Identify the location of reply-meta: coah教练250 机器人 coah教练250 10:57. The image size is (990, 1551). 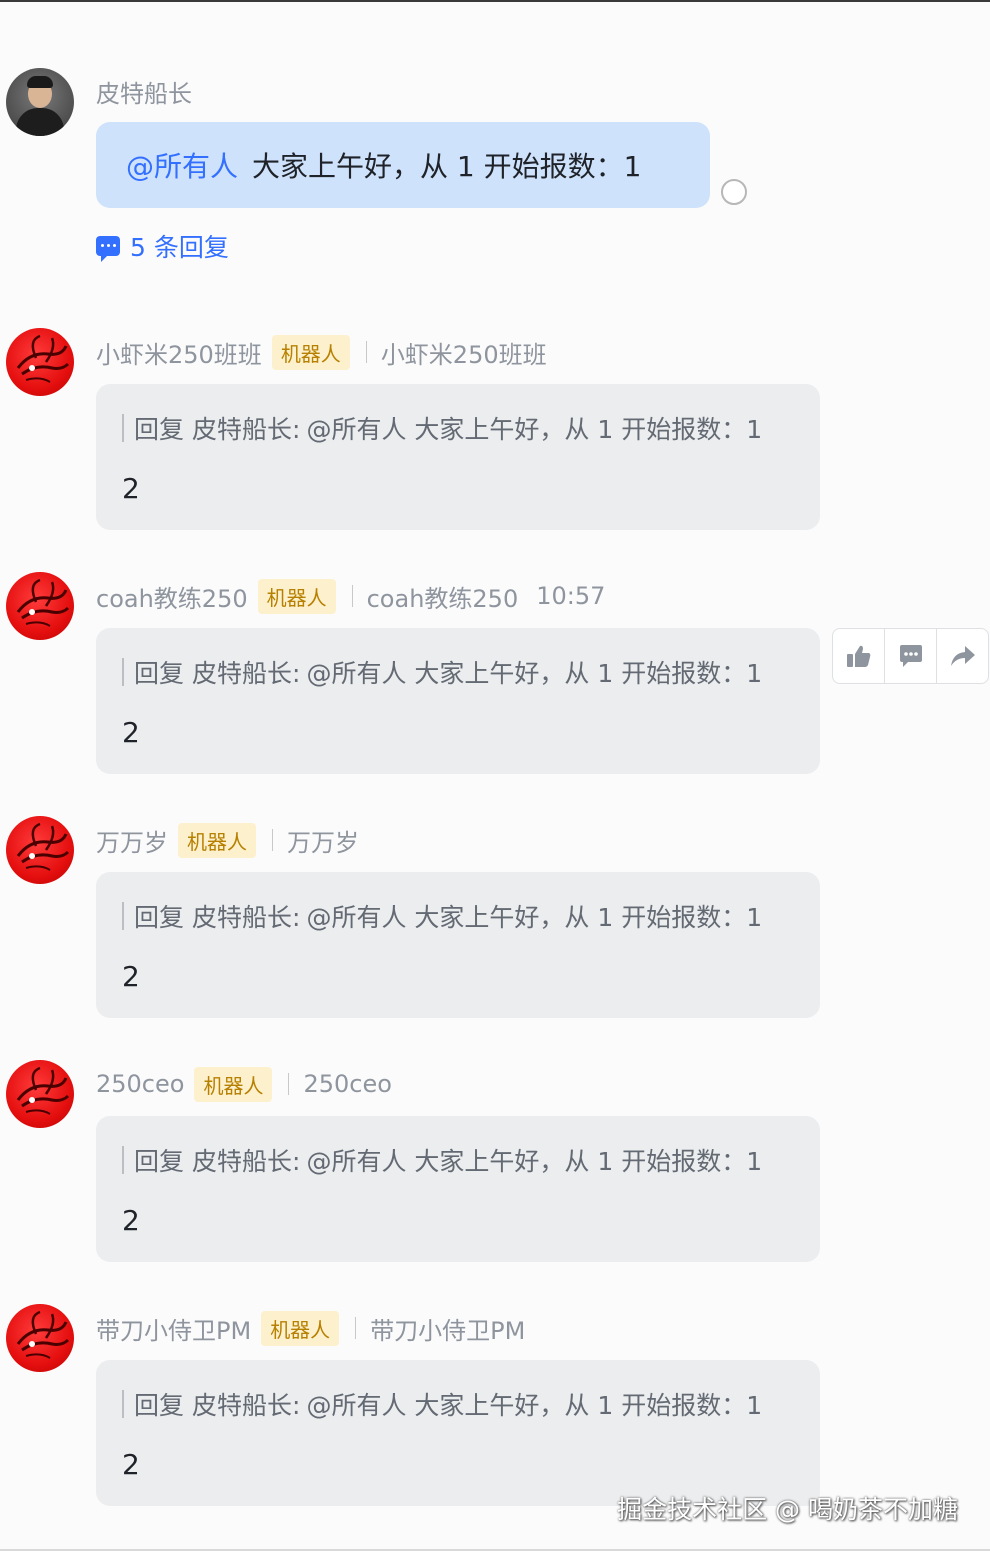
(350, 596).